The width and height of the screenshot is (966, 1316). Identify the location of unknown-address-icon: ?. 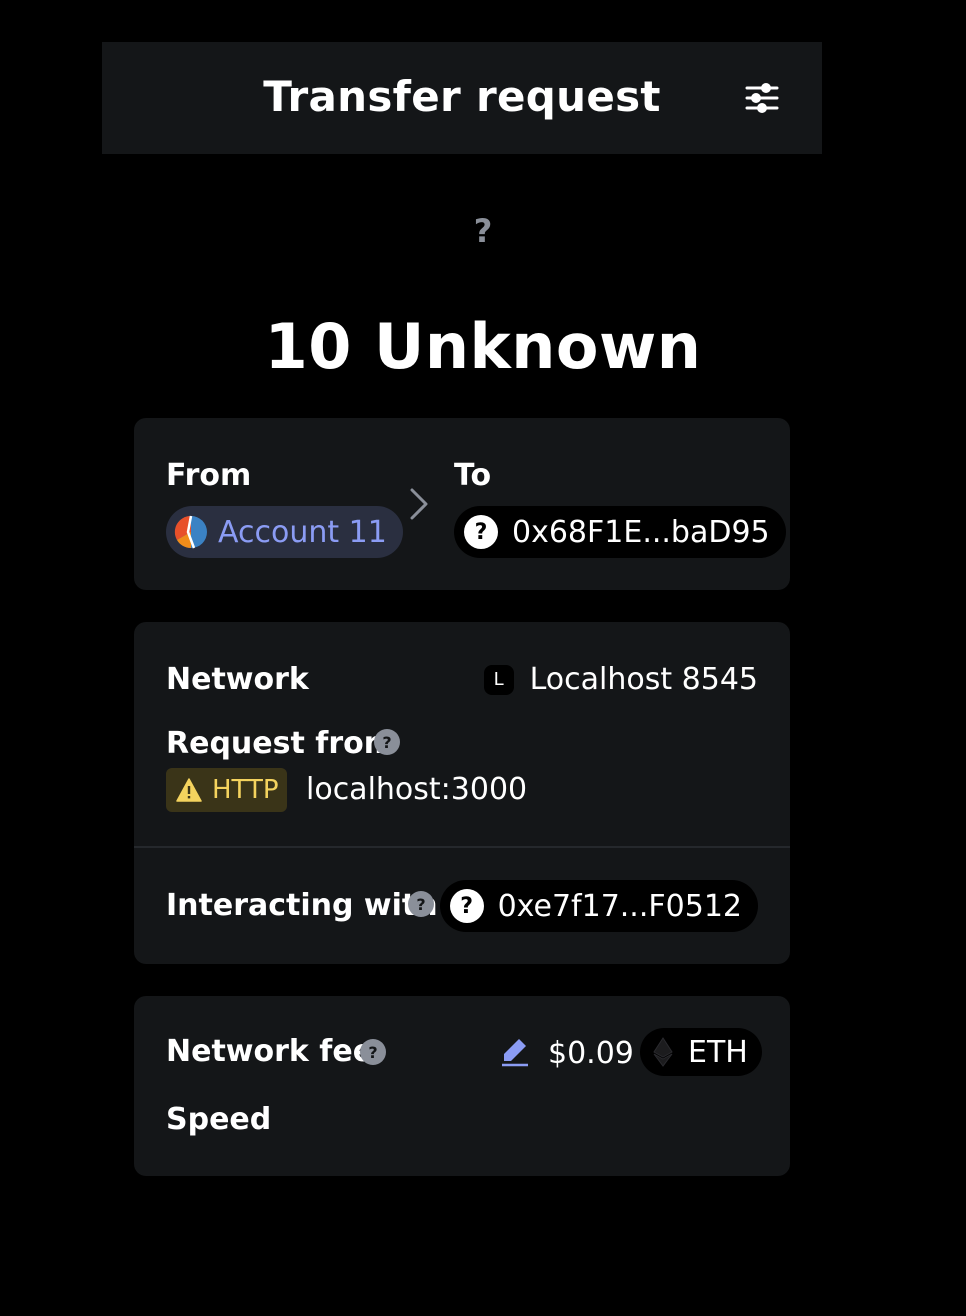
(481, 532).